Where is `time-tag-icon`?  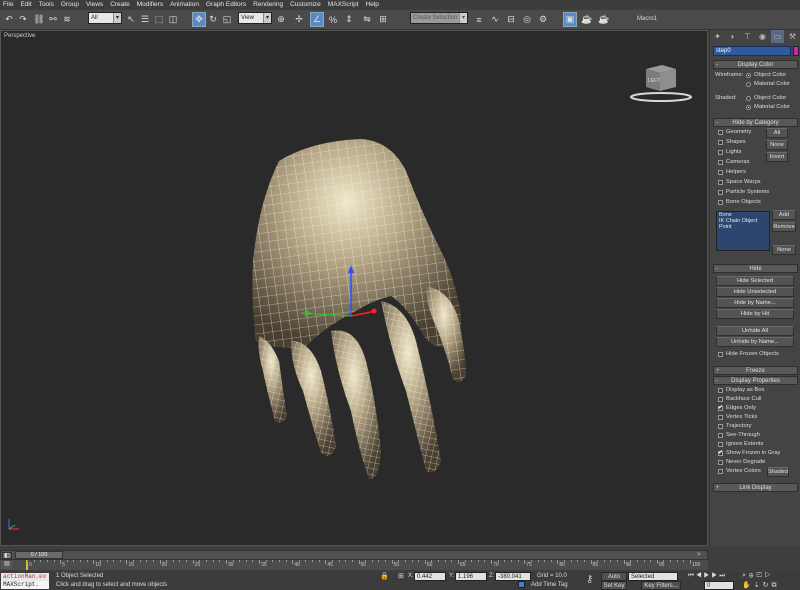
time-tag-icon is located at coordinates (521, 584).